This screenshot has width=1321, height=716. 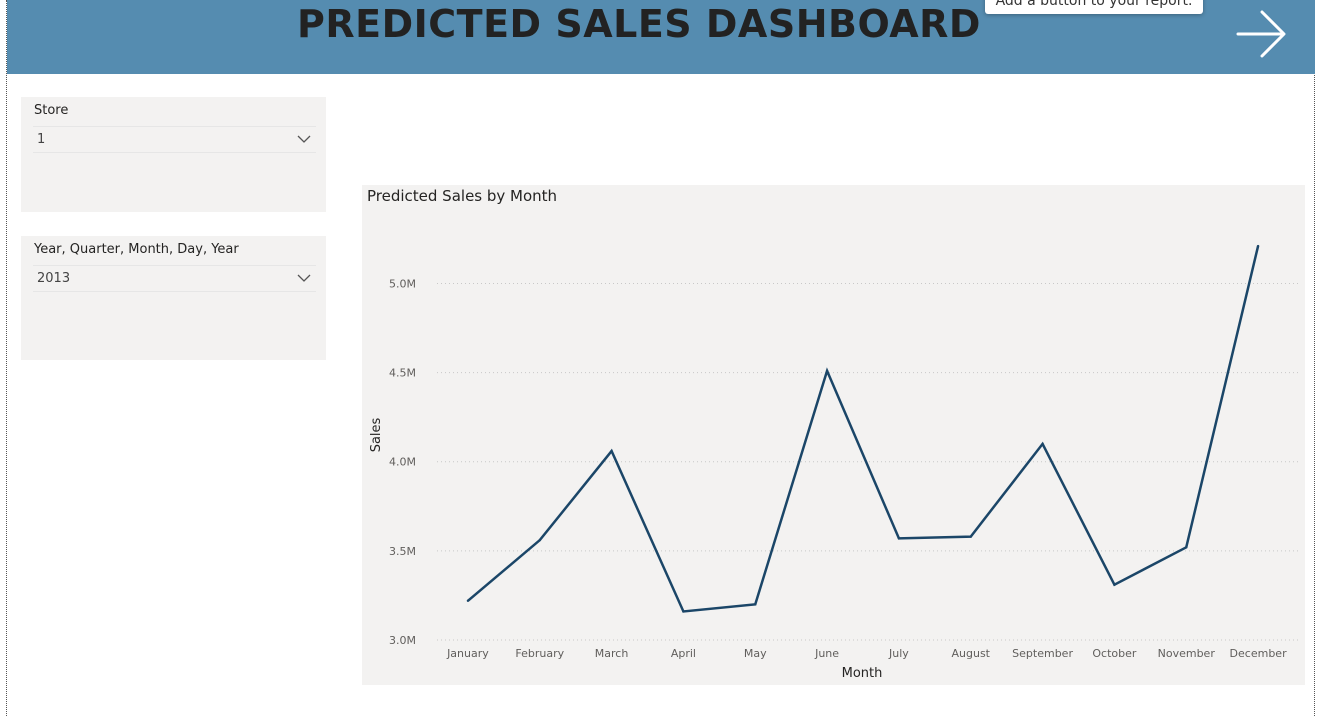 I want to click on arrow-right-icon, so click(x=1261, y=34).